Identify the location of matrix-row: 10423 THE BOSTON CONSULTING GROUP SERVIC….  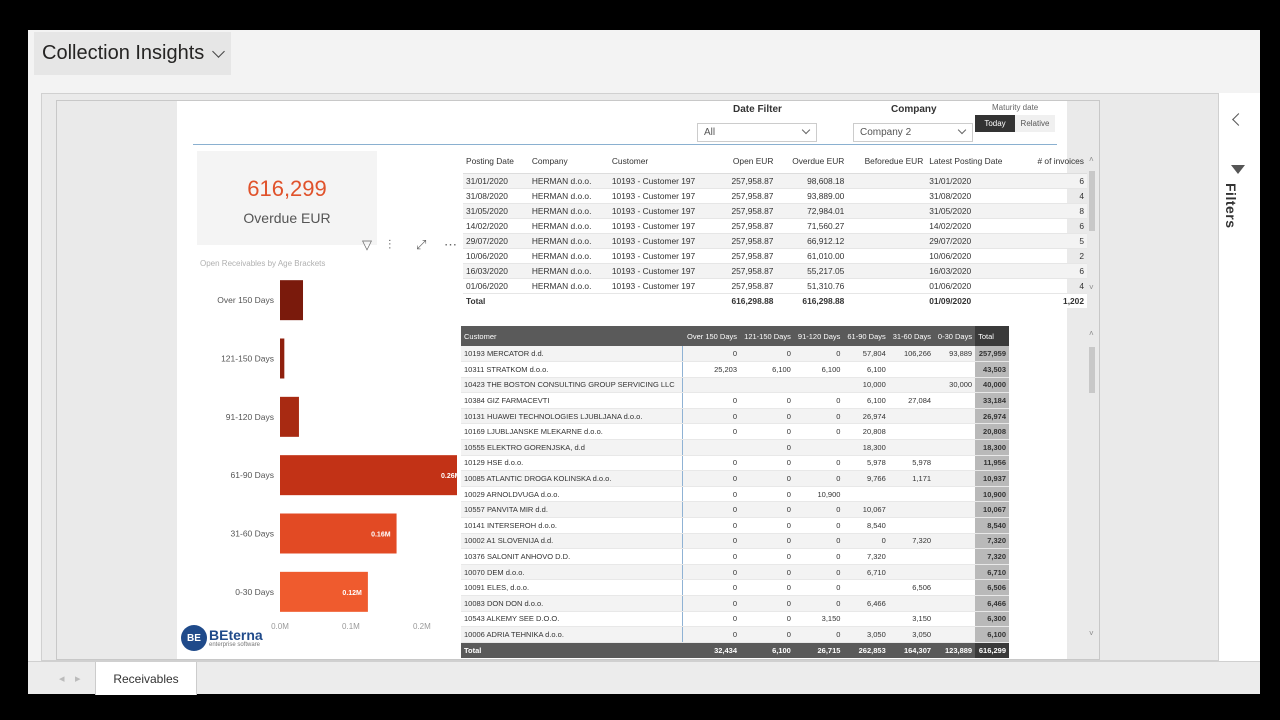
(735, 385).